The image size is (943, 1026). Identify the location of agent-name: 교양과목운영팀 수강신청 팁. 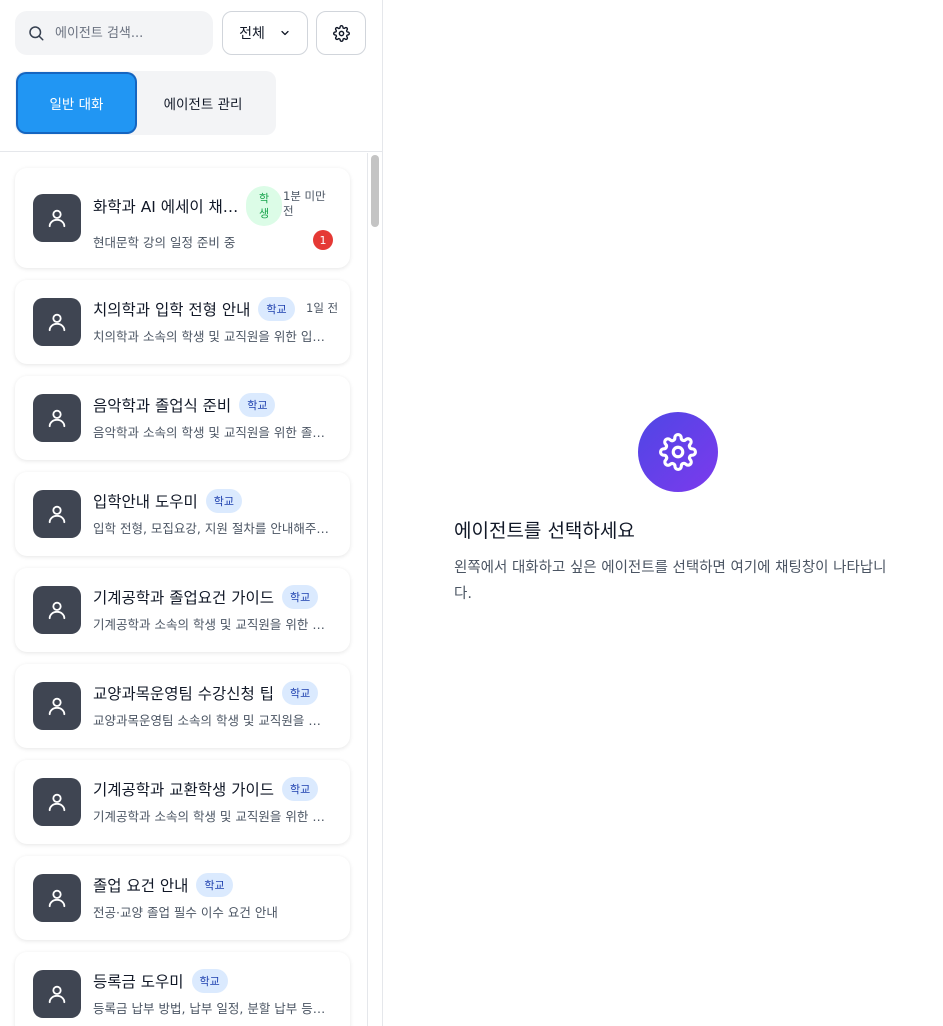
(183, 694).